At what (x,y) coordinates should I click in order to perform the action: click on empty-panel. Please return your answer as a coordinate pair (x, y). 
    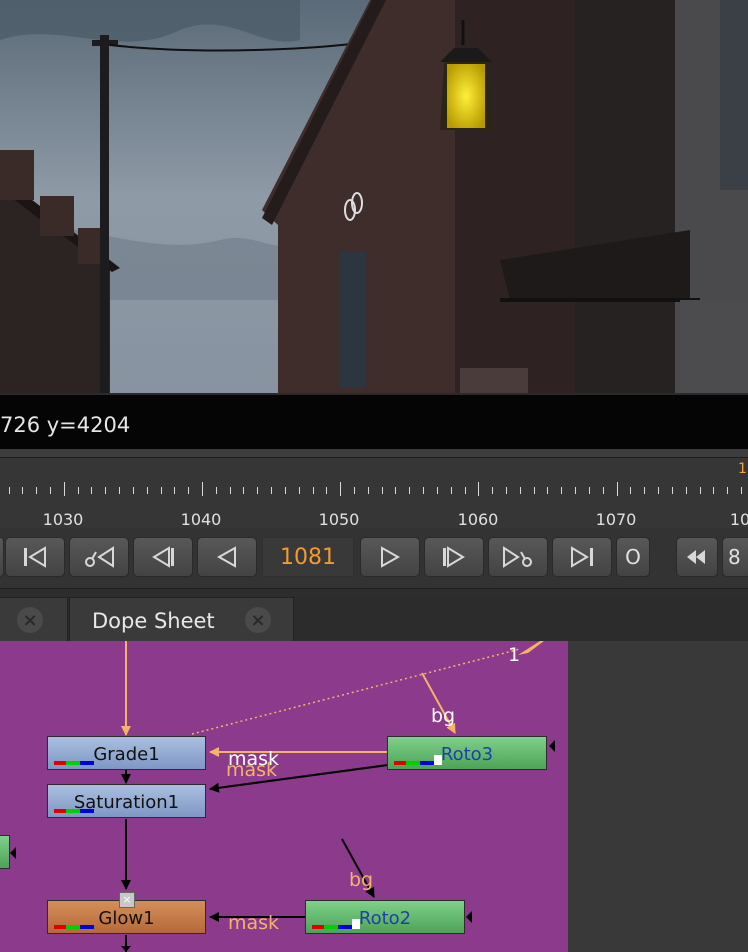
    Looking at the image, I should click on (658, 796).